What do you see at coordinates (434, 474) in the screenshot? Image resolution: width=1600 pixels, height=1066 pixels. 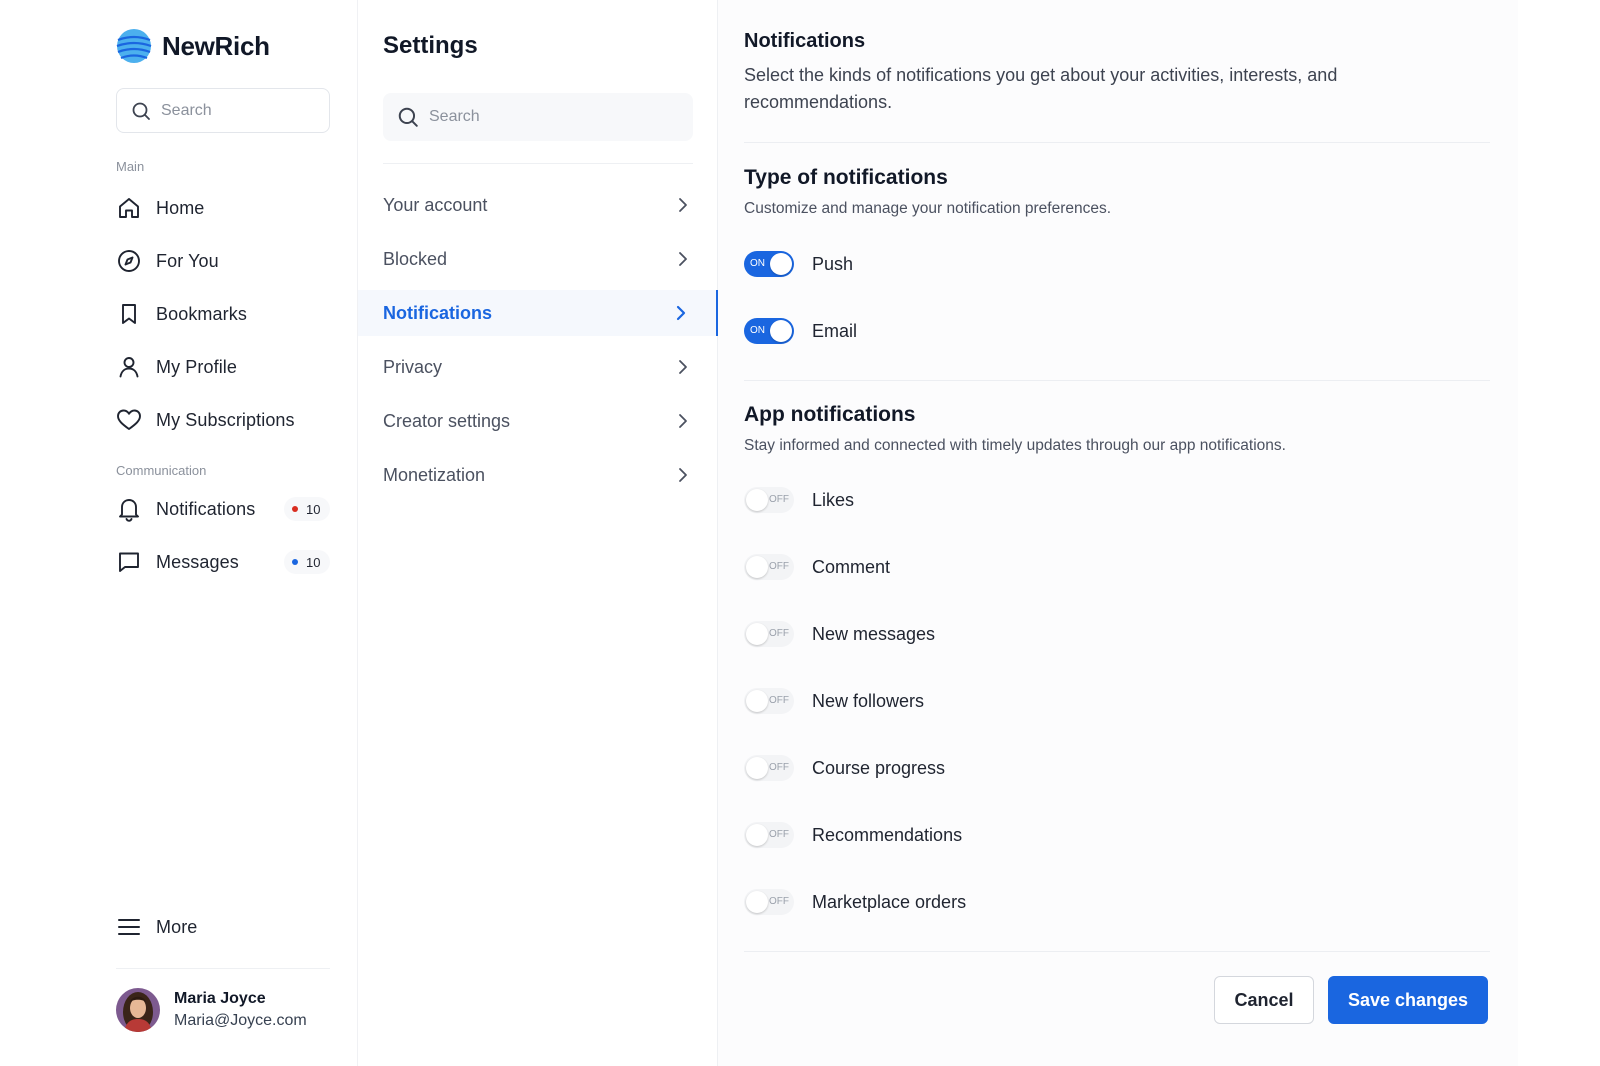 I see `settings-menu-label: Monetization` at bounding box center [434, 474].